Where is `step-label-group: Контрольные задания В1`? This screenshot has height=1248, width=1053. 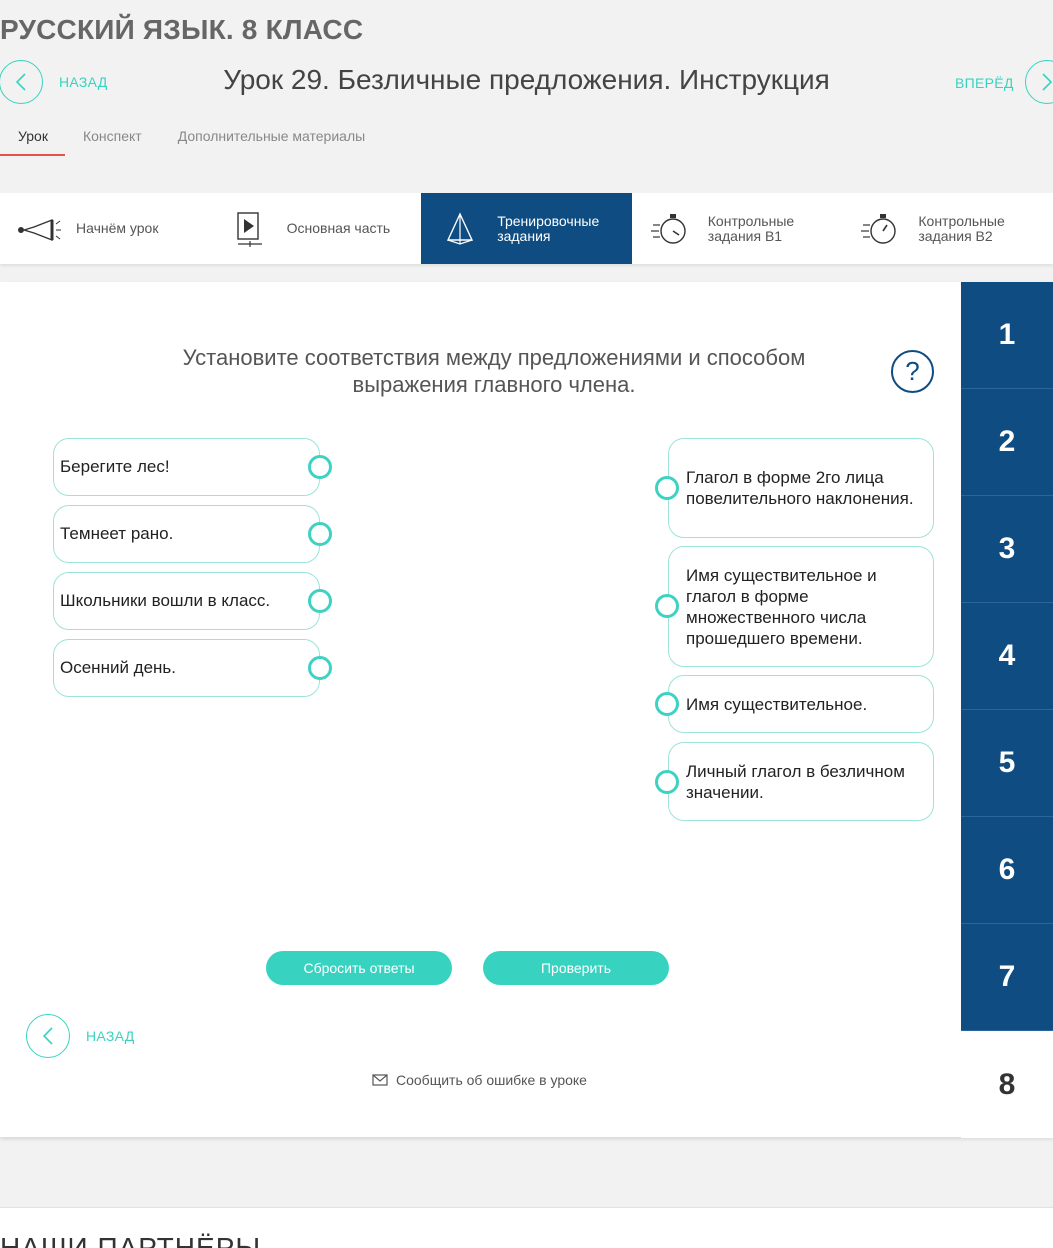
step-label-group: Контрольные задания В1 is located at coordinates (751, 228).